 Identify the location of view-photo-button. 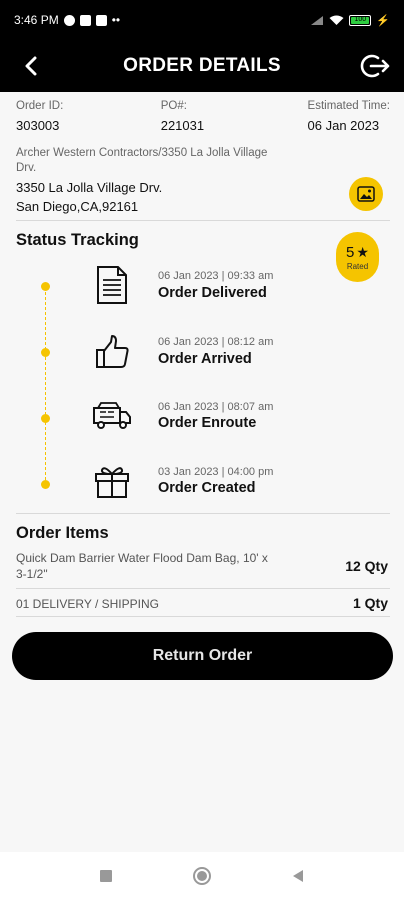
(366, 194).